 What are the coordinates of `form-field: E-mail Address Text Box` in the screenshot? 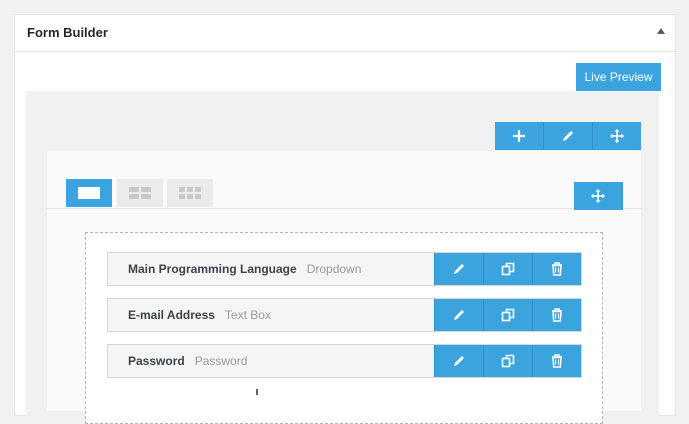 It's located at (344, 315).